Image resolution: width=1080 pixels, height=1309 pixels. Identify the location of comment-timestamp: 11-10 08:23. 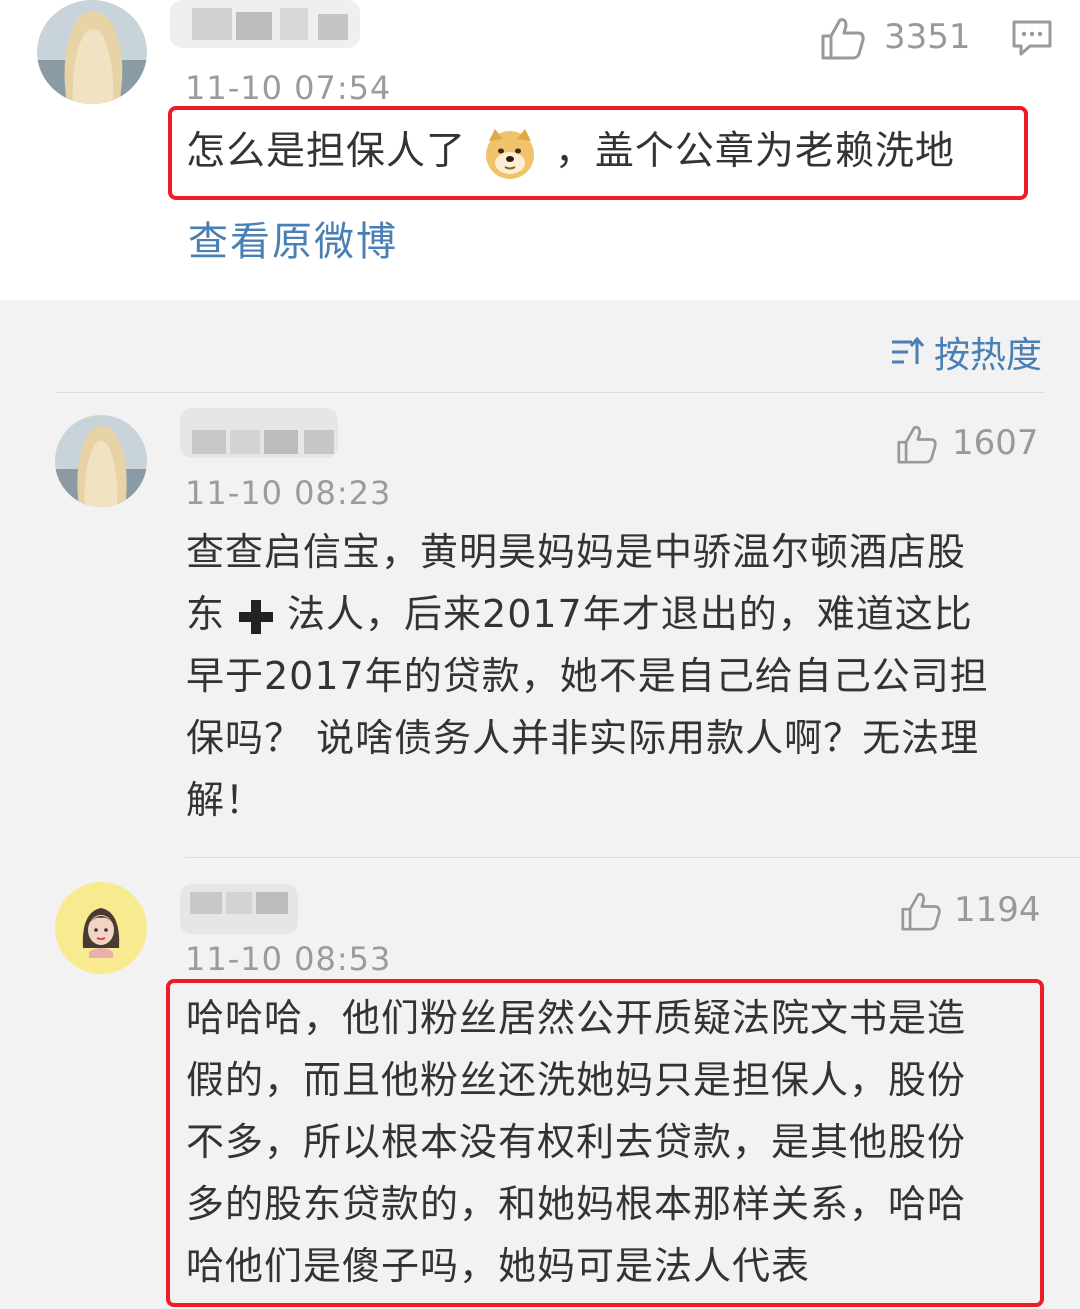
(288, 493).